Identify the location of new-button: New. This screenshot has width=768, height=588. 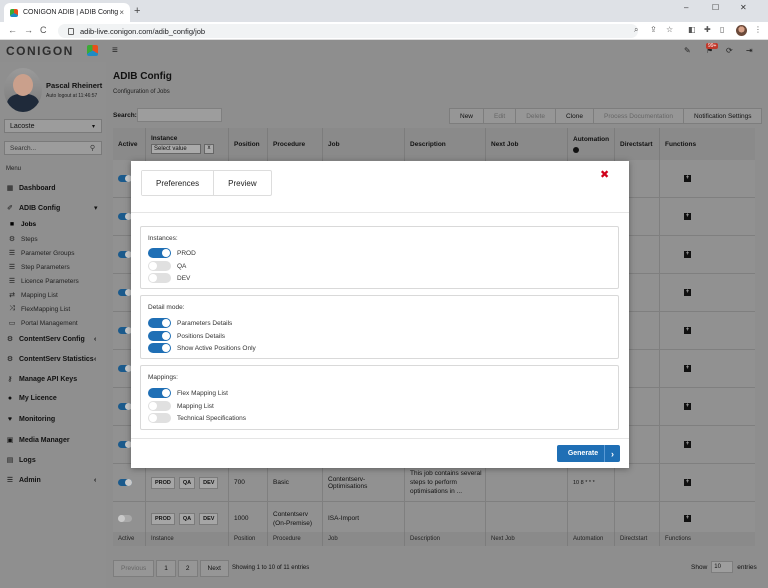
(467, 116).